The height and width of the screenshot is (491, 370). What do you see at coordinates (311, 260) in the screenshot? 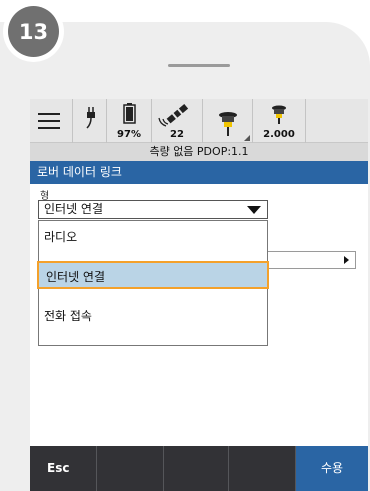
I see `hidden-field` at bounding box center [311, 260].